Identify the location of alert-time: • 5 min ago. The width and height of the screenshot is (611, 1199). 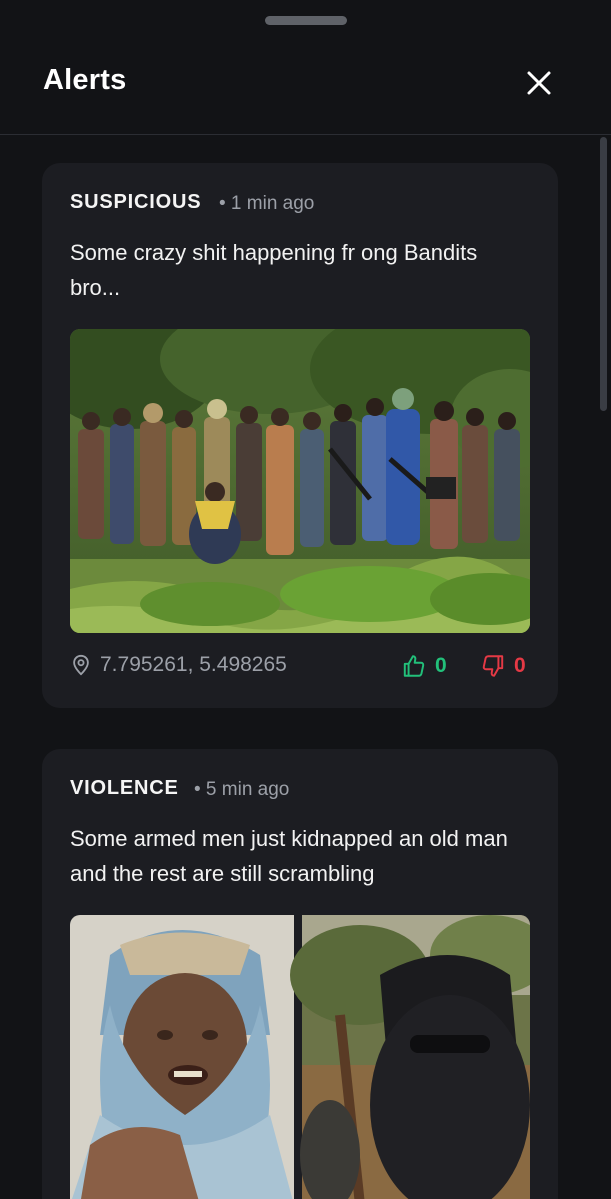
(242, 789).